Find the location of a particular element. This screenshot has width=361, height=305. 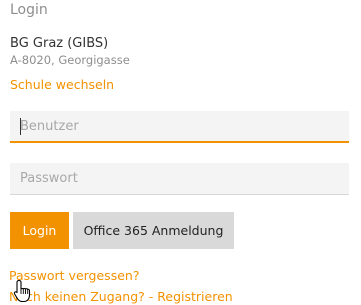

text-caret is located at coordinates (20, 126).